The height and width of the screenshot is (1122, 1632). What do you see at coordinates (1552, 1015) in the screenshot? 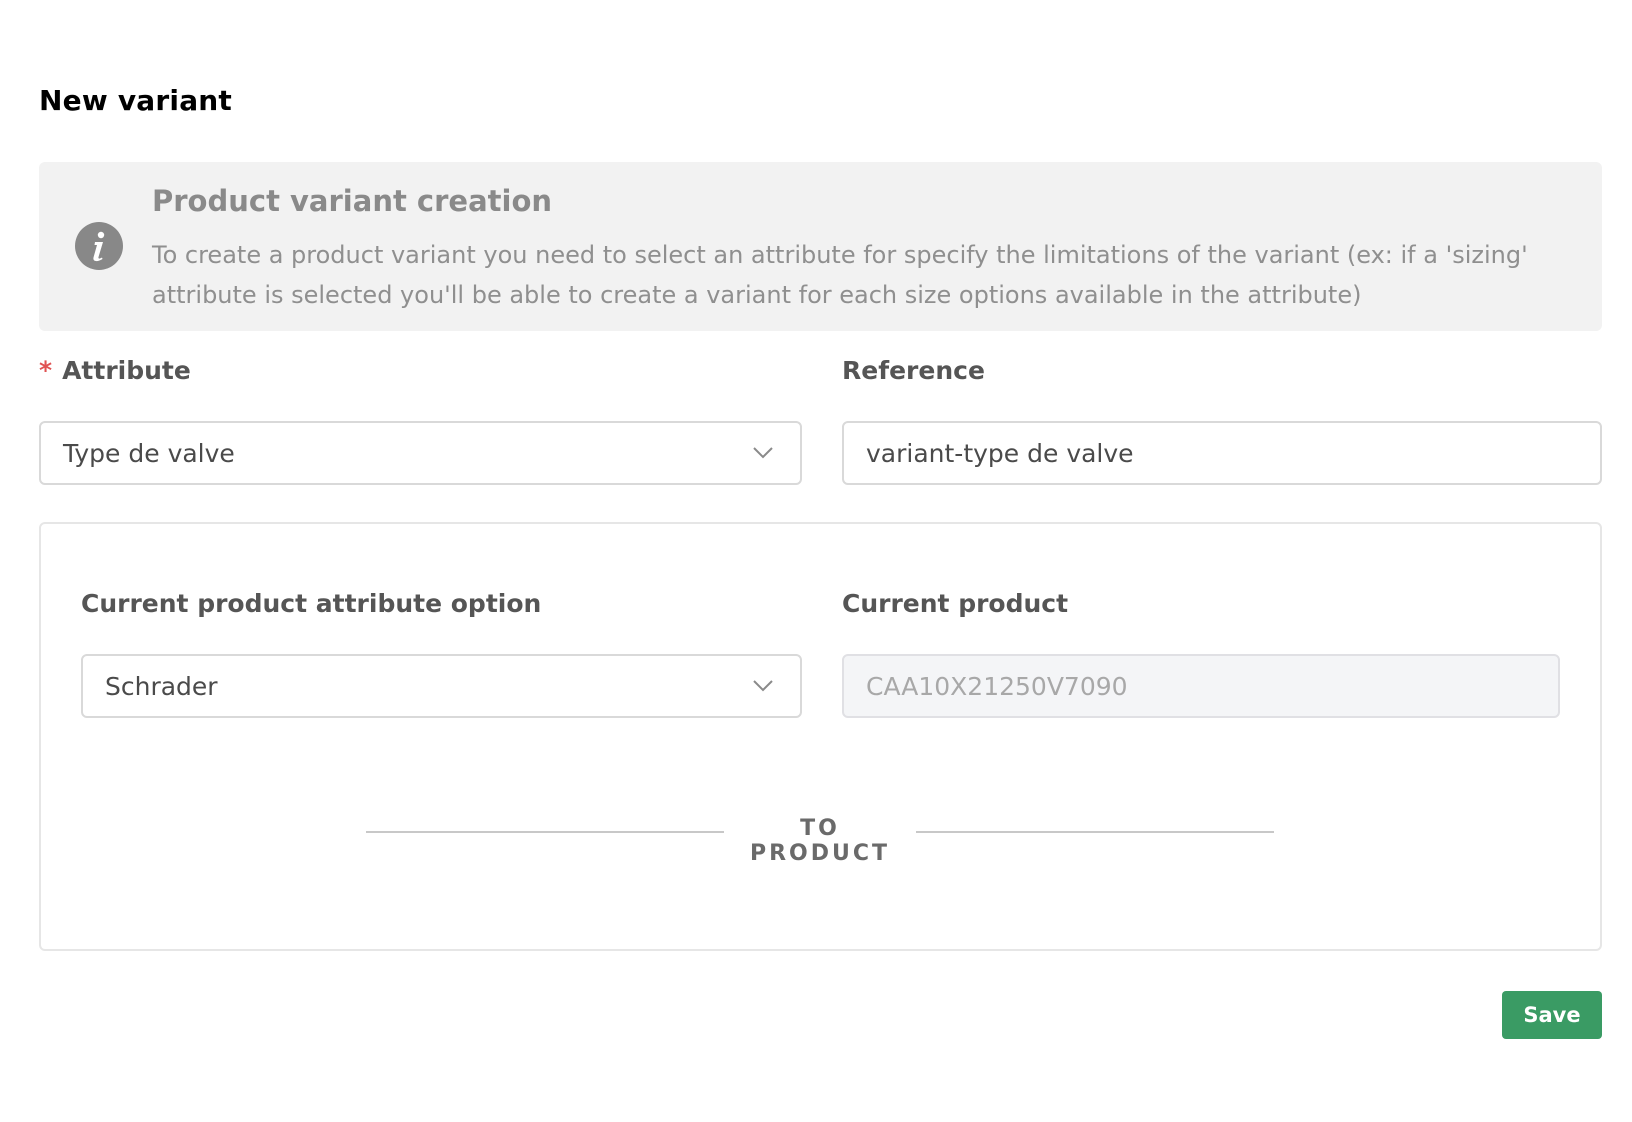
I see `save-button: Save` at bounding box center [1552, 1015].